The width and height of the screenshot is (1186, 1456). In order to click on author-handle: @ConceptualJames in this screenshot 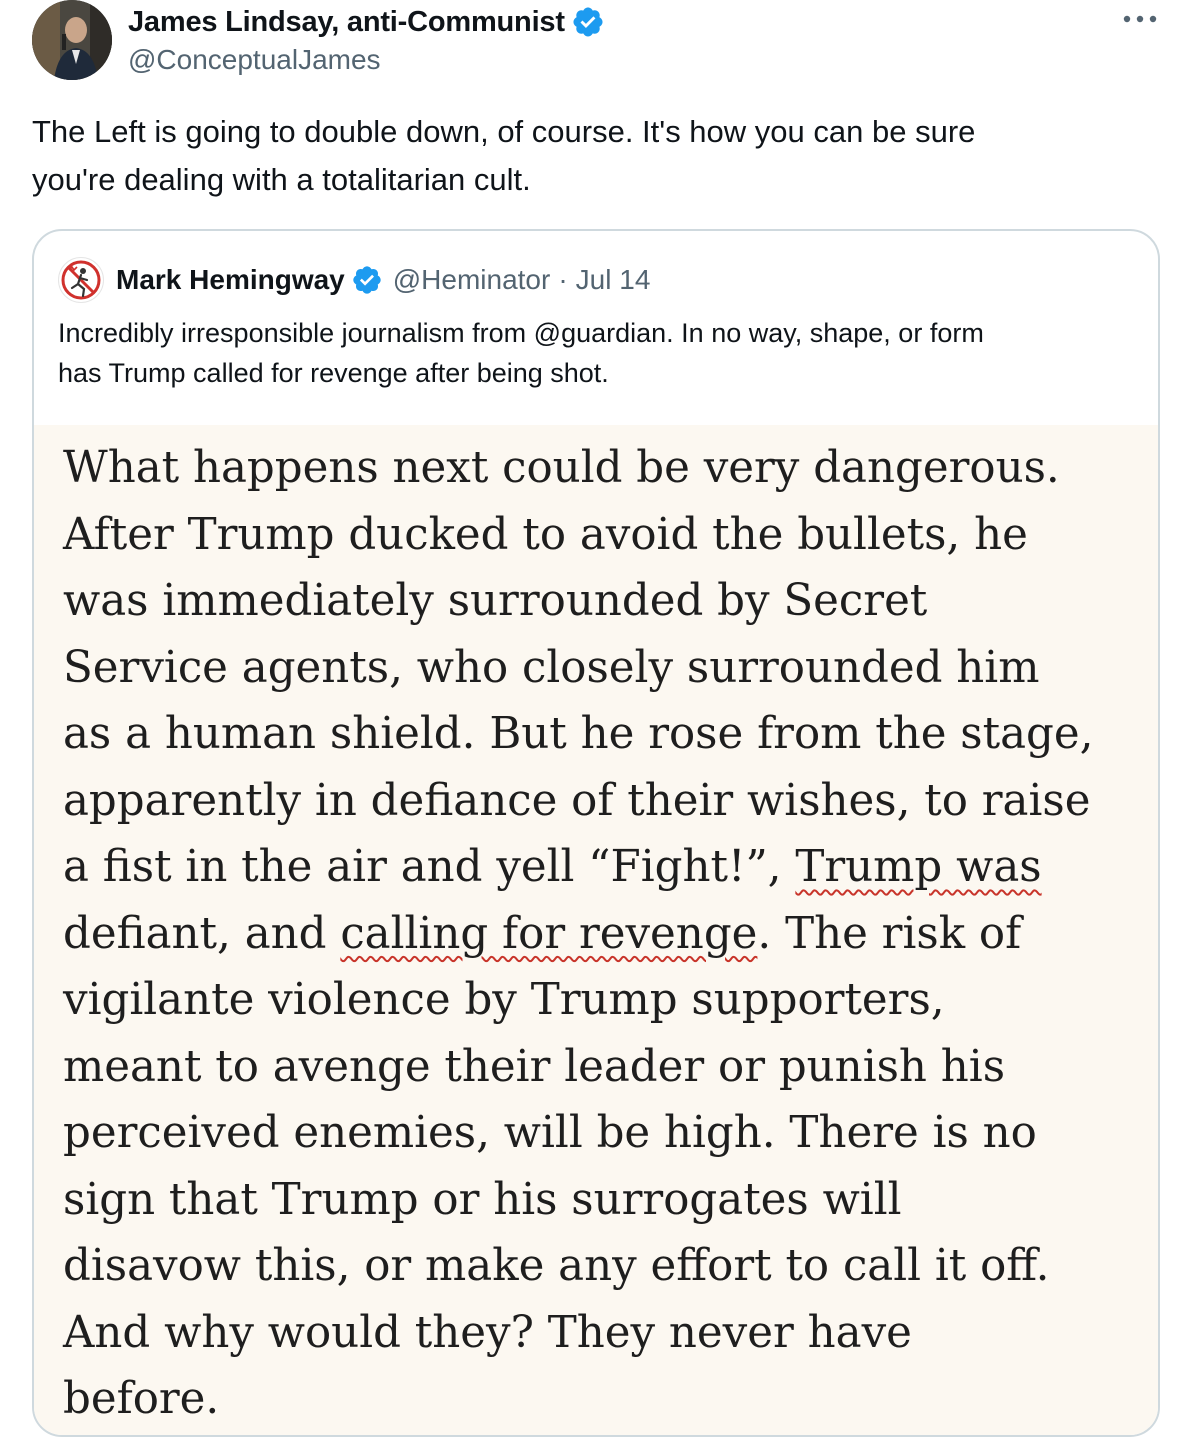, I will do `click(366, 60)`.